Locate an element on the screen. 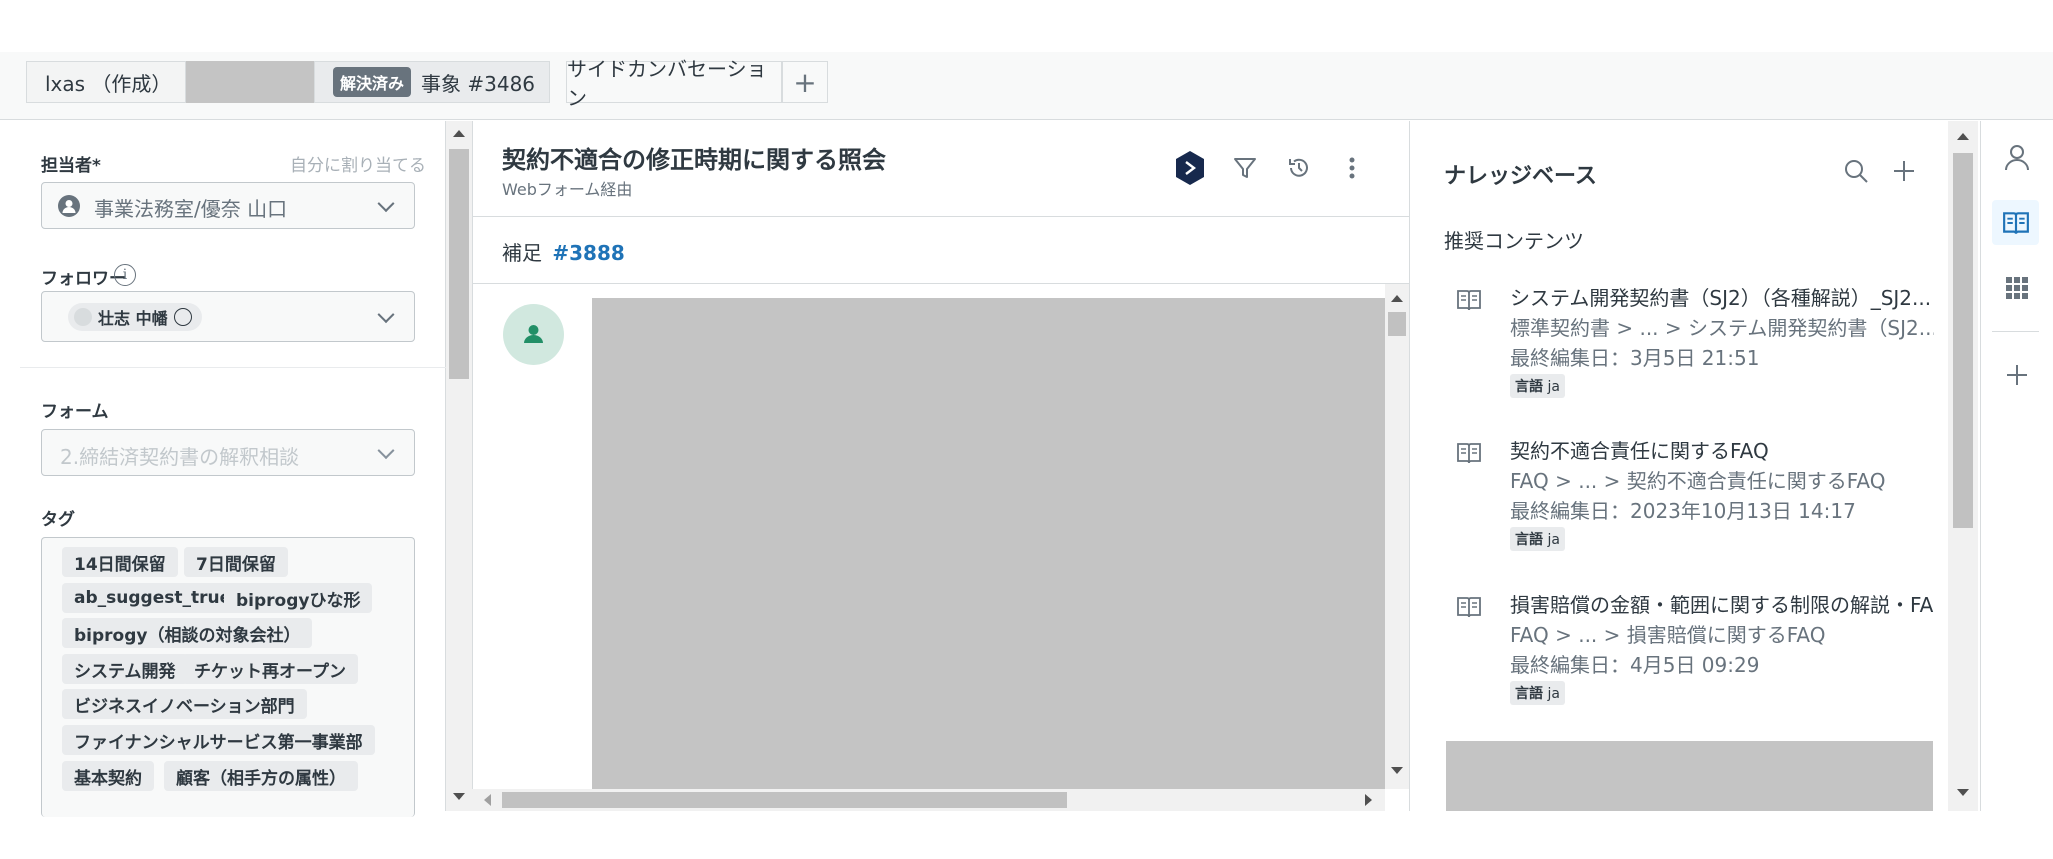  assignee-label: 担当者* is located at coordinates (71, 166).